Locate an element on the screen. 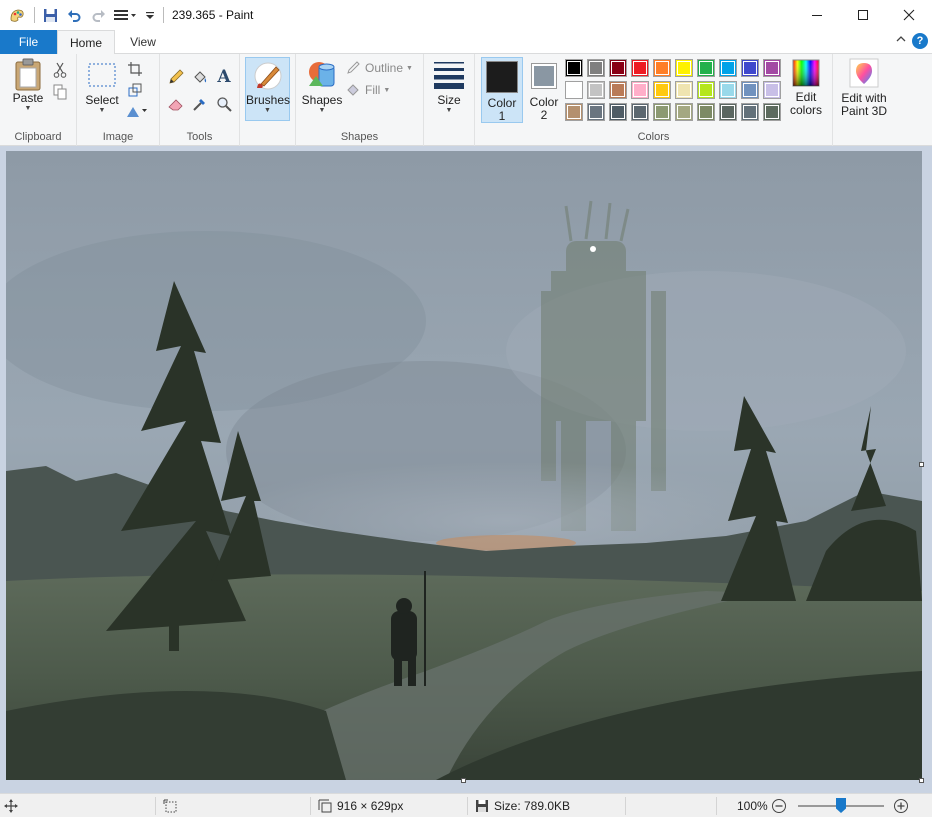 Image resolution: width=932 pixels, height=817 pixels. brushes-dropdown-icon: ▼ is located at coordinates (267, 110).